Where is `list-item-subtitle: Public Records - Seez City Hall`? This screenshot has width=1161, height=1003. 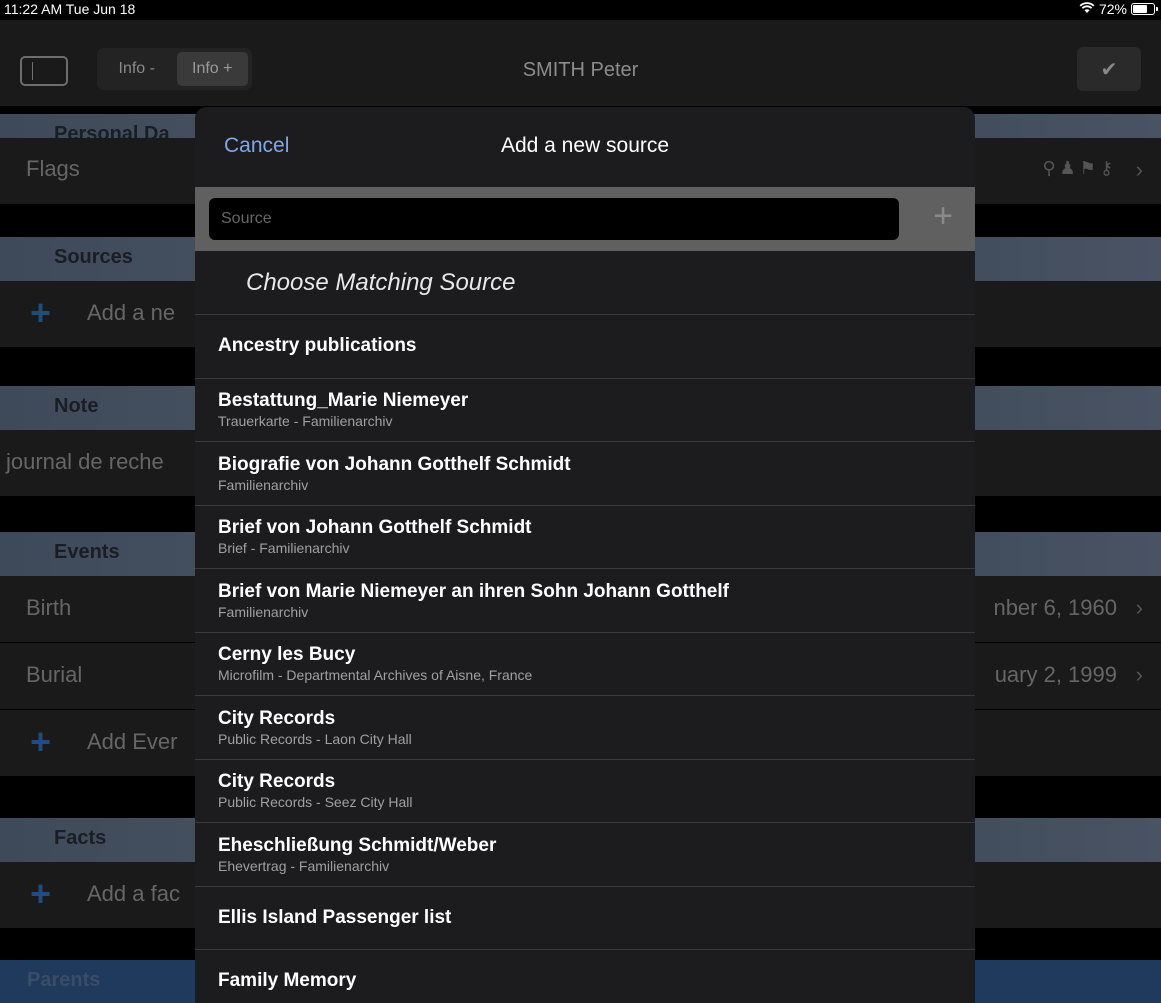
list-item-subtitle: Public Records - Seez City Hall is located at coordinates (315, 802).